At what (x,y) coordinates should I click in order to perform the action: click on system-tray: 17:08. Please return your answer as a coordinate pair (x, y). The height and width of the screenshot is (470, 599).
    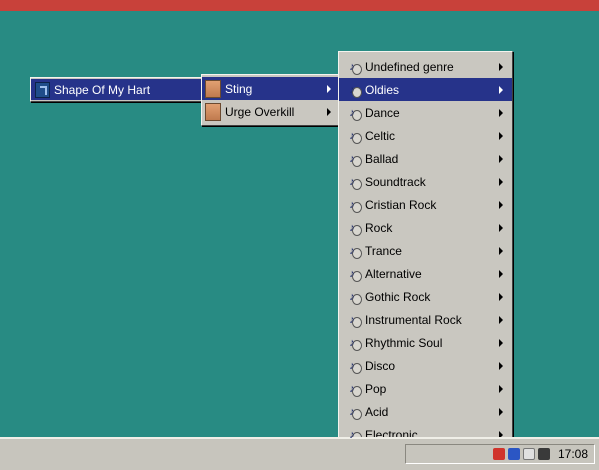
    Looking at the image, I should click on (500, 454).